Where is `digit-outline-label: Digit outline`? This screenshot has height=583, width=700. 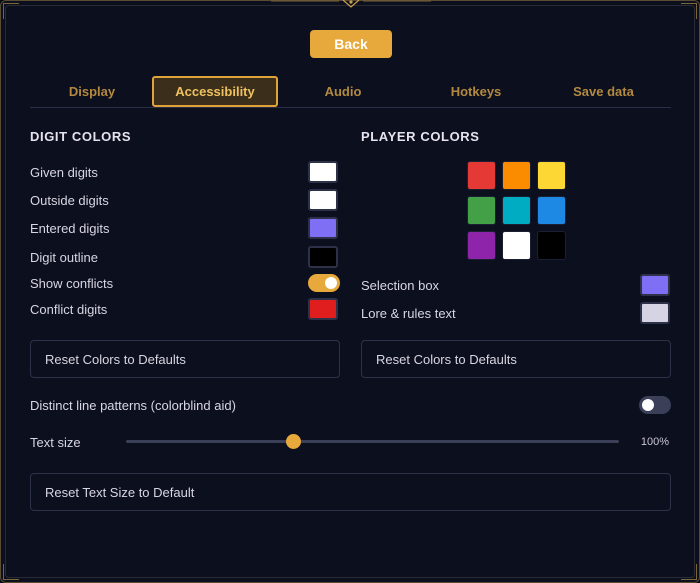 digit-outline-label: Digit outline is located at coordinates (64, 257).